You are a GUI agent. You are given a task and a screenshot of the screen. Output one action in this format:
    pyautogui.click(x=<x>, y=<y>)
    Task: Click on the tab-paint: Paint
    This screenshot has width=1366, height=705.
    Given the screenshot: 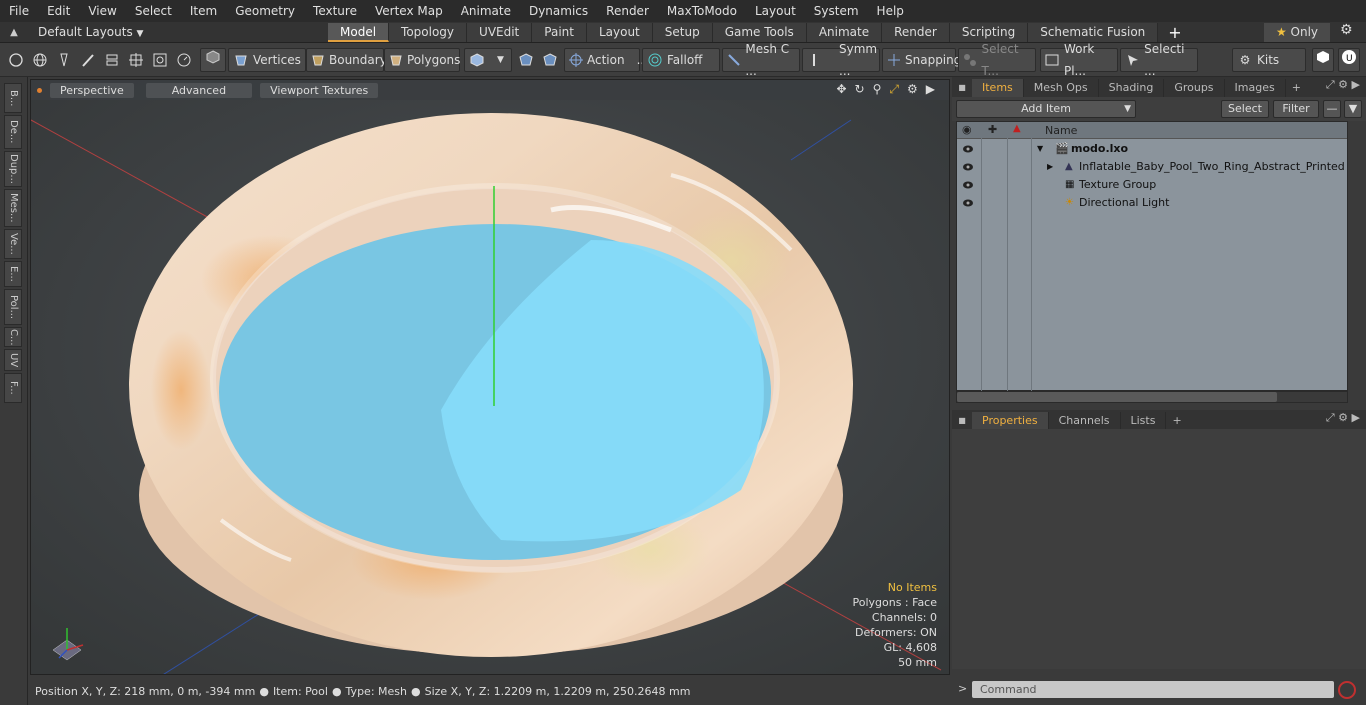 What is the action you would take?
    pyautogui.click(x=559, y=32)
    